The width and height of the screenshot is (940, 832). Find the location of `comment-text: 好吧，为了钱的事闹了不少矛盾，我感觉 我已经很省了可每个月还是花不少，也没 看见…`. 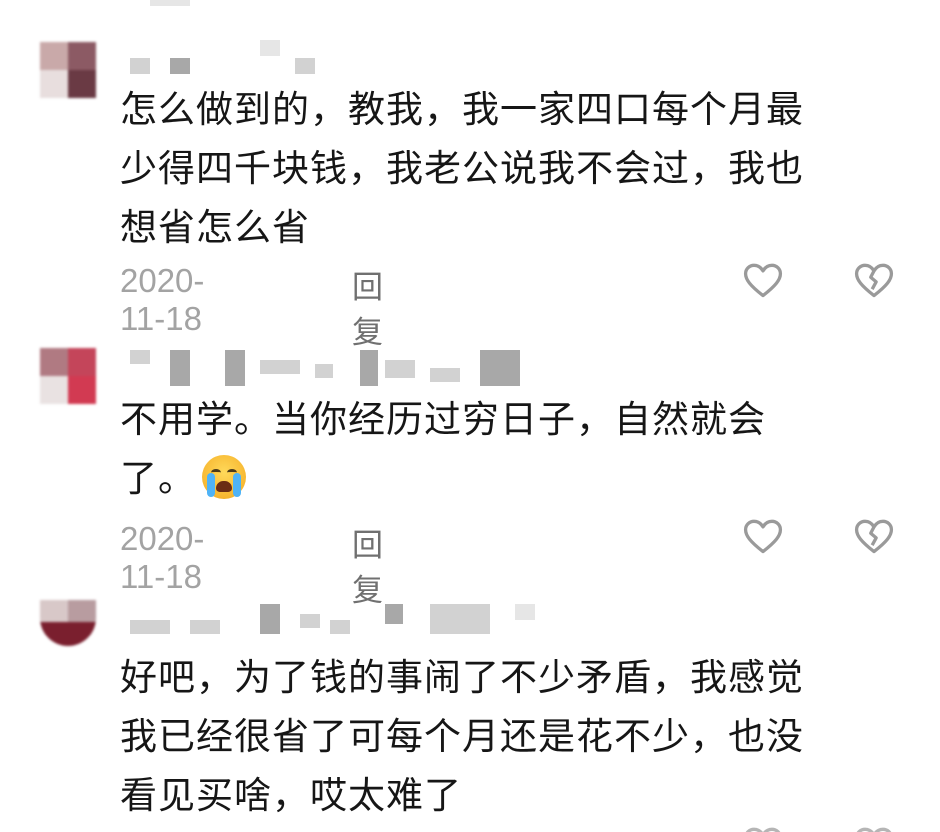

comment-text: 好吧，为了钱的事闹了不少矛盾，我感觉 我已经很省了可每个月还是花不少，也没 看见… is located at coordinates (462, 736).